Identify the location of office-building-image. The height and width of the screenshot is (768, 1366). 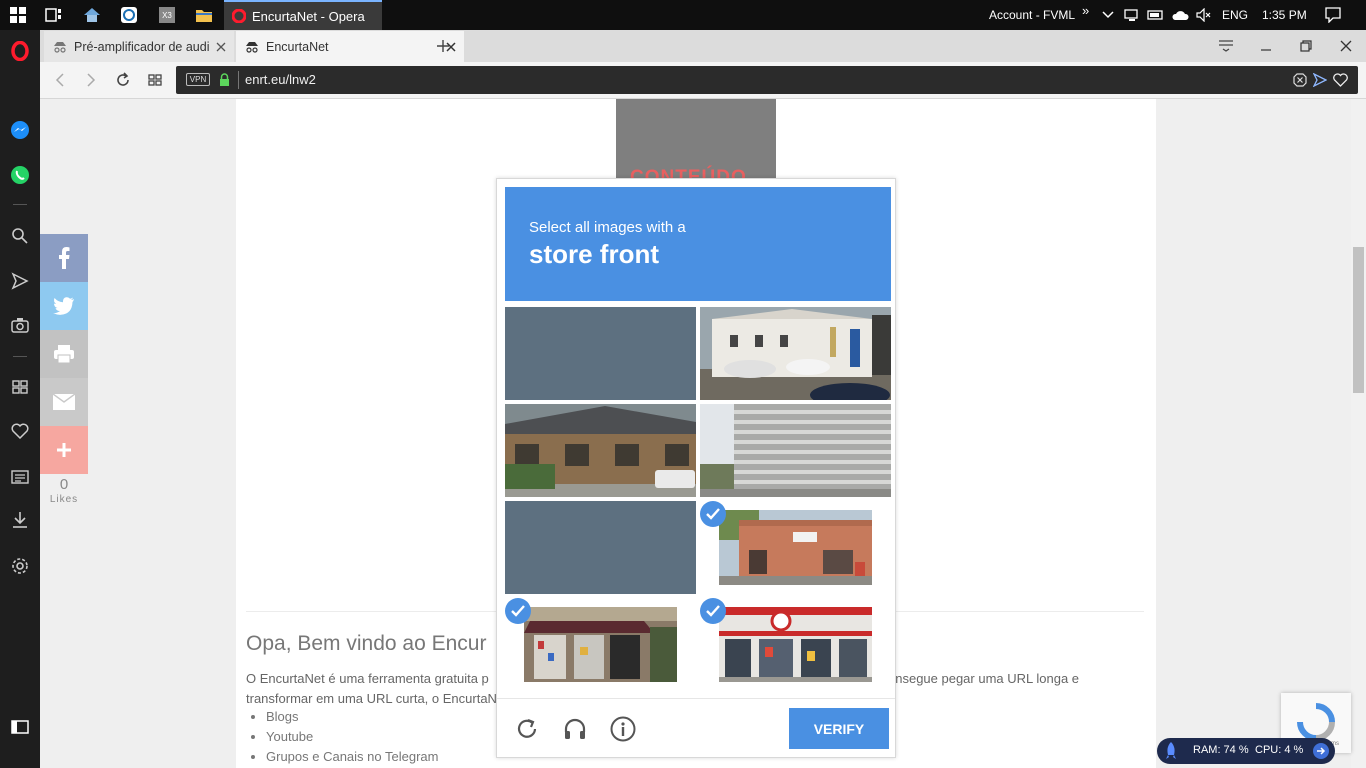
(795, 450).